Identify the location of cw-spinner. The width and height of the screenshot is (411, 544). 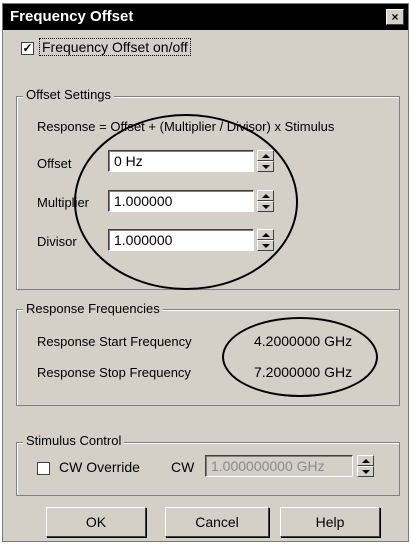
(365, 466).